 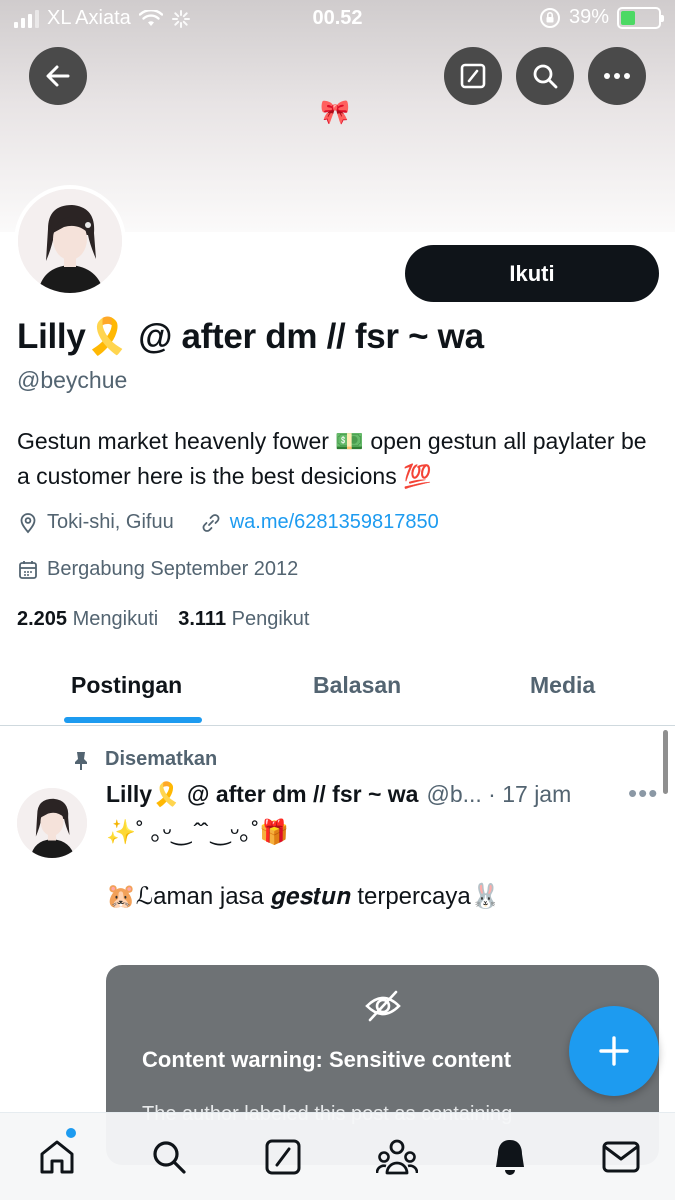 I want to click on user-handle: @beychue, so click(x=72, y=380).